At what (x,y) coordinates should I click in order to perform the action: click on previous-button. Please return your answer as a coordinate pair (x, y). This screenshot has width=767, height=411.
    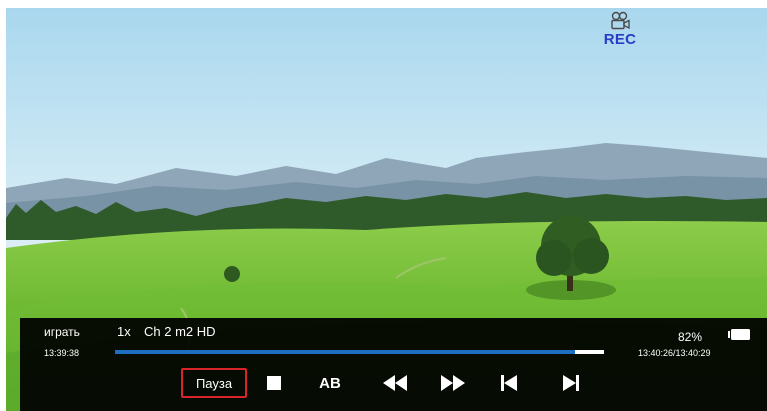
    Looking at the image, I should click on (509, 383).